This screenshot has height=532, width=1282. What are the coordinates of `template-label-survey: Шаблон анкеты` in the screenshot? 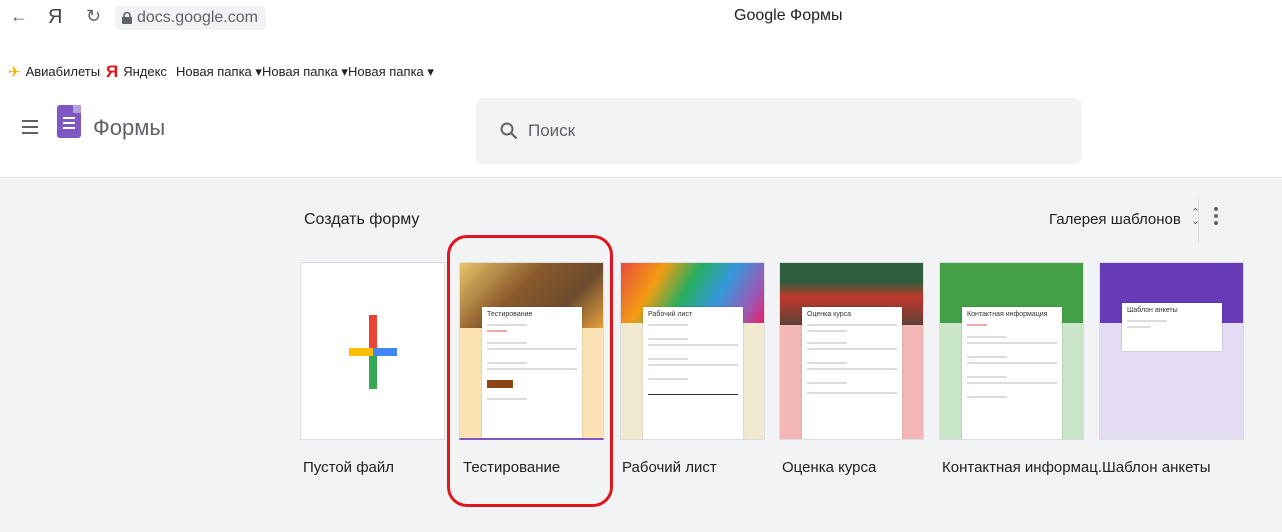 It's located at (1156, 467).